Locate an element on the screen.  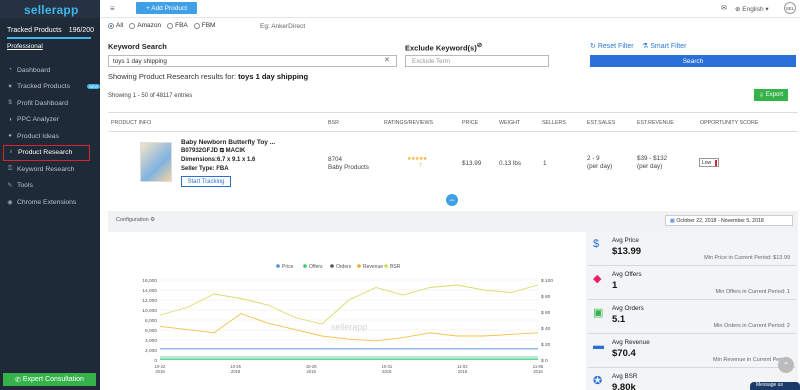
keyword-search-input: toys 1 day shipping is located at coordinates (252, 61).